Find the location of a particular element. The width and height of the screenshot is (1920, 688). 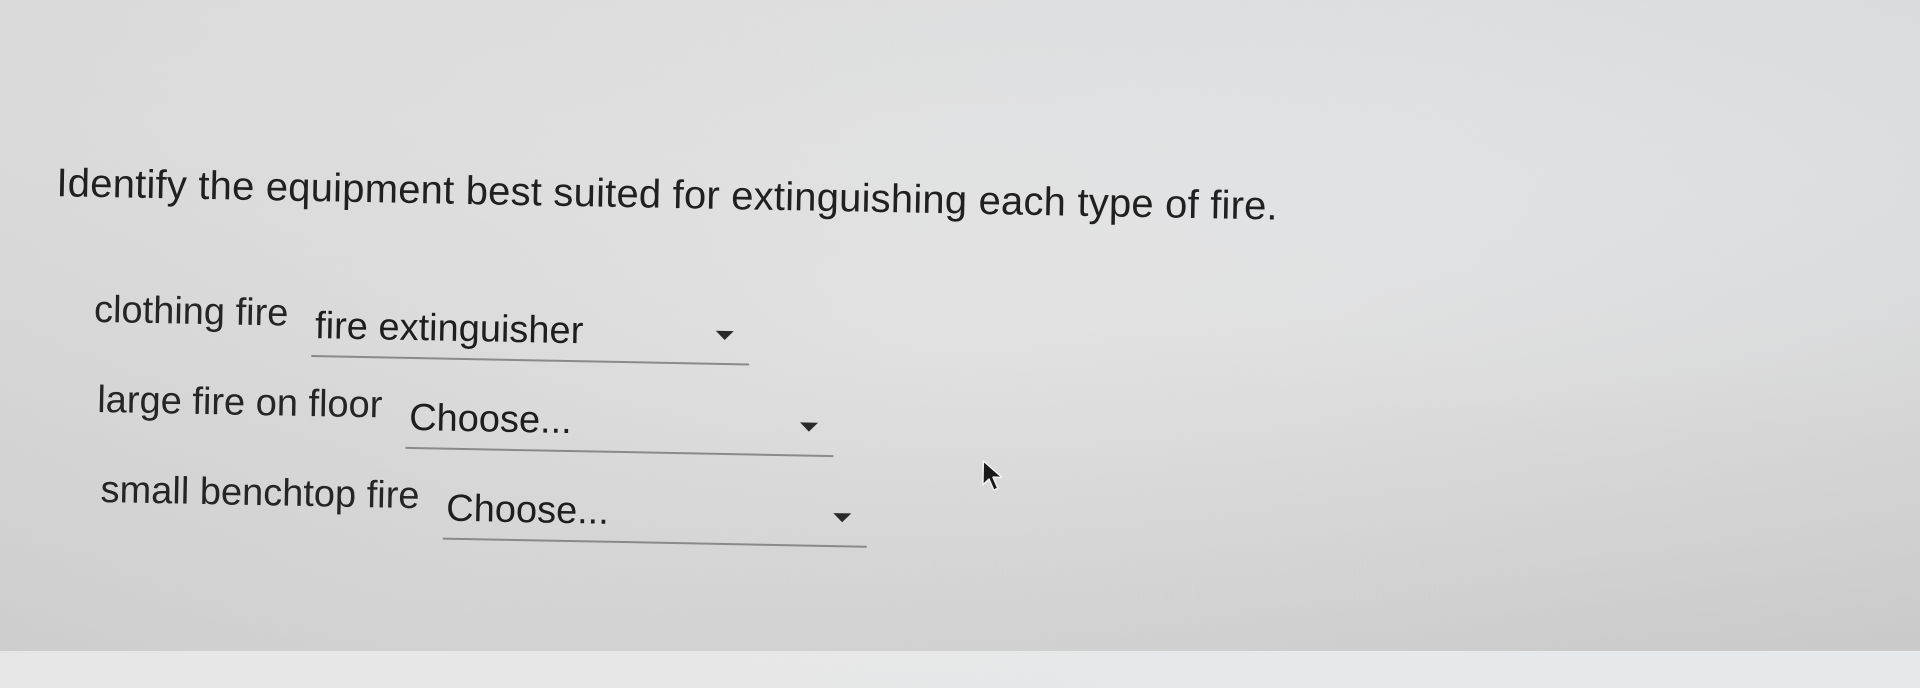

row-label: small benchtop fire is located at coordinates (260, 493).